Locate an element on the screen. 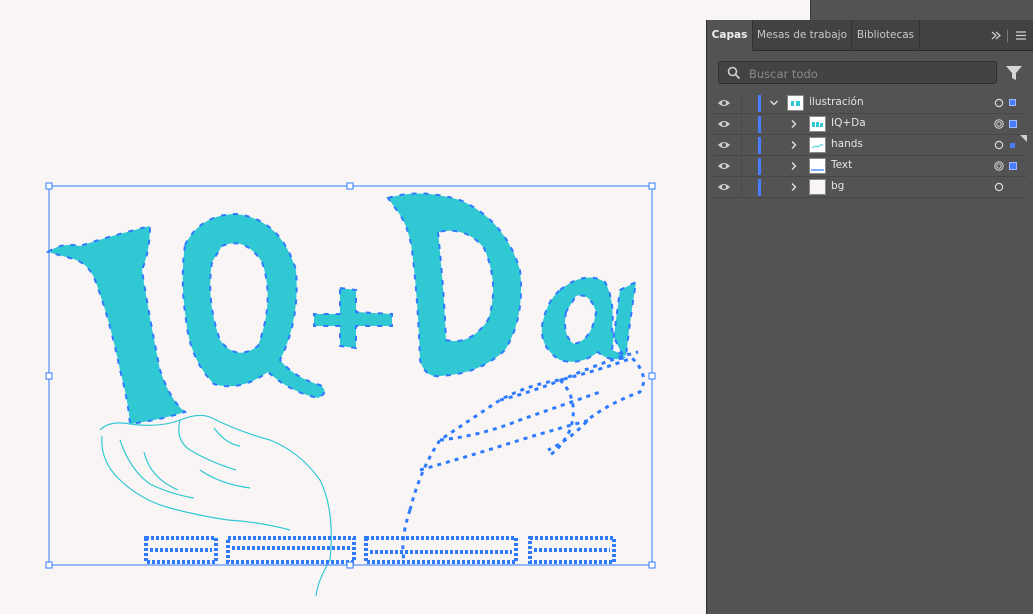 Image resolution: width=1033 pixels, height=614 pixels. chevron-down-icon is located at coordinates (774, 103).